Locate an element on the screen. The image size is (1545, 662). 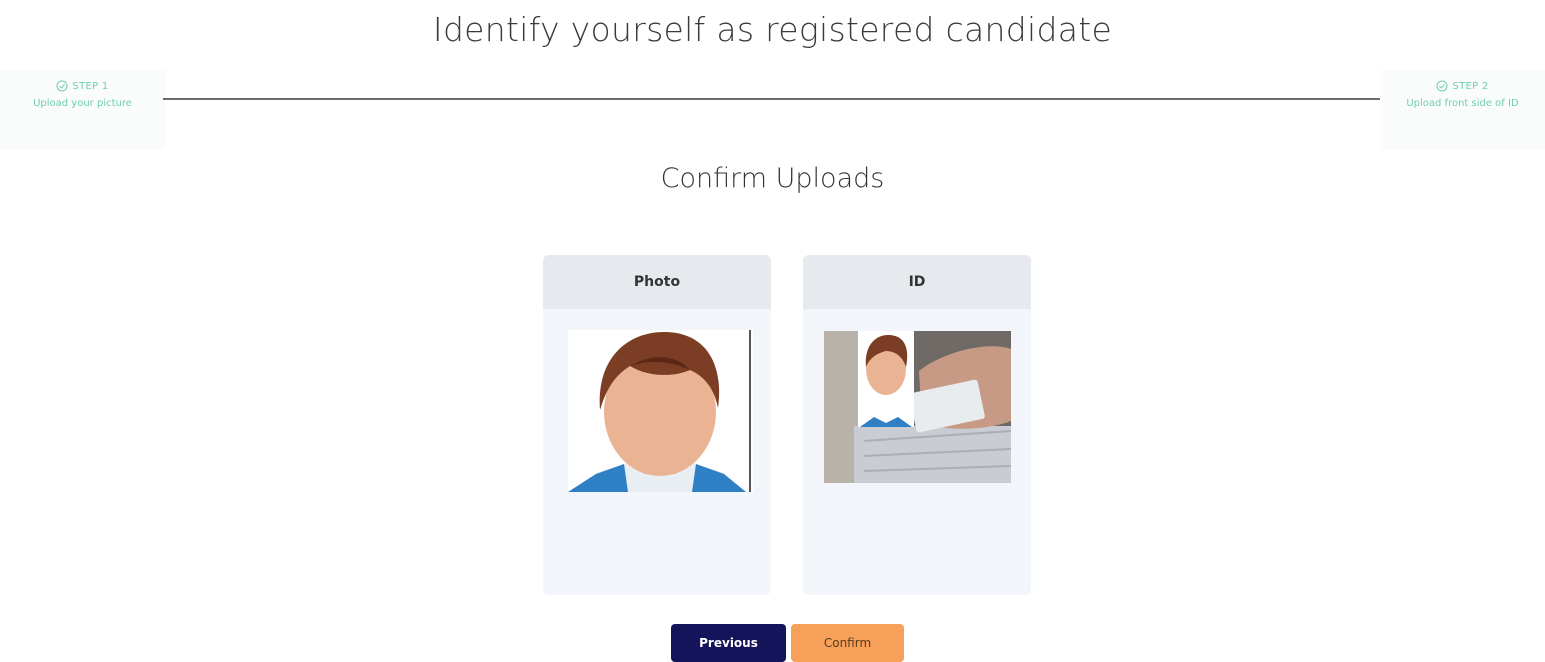
id-card: ID is located at coordinates (917, 425).